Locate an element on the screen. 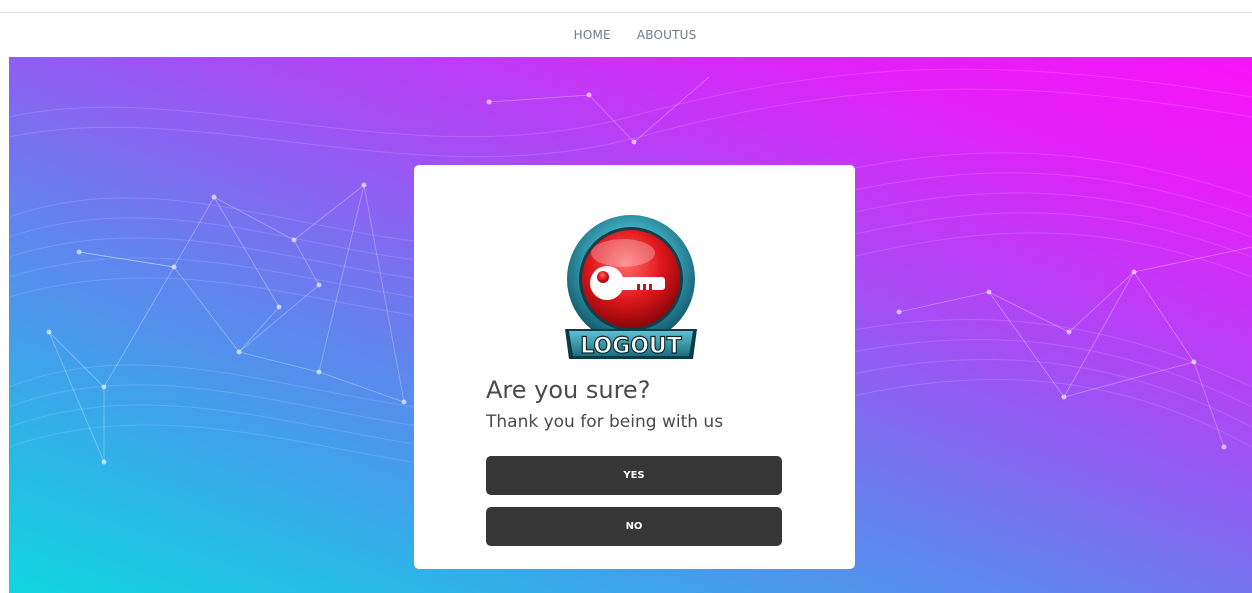 This screenshot has height=593, width=1252. no-button: NO is located at coordinates (634, 526).